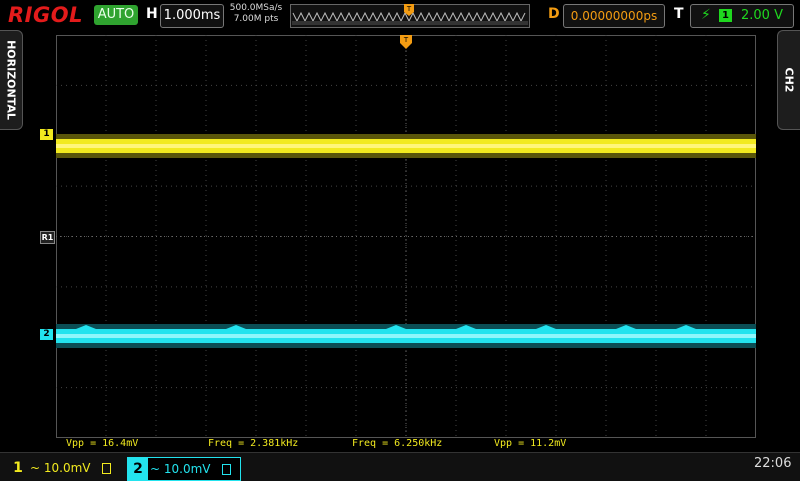 This screenshot has height=481, width=800. I want to click on rising-edge-icon: ⚡, so click(706, 15).